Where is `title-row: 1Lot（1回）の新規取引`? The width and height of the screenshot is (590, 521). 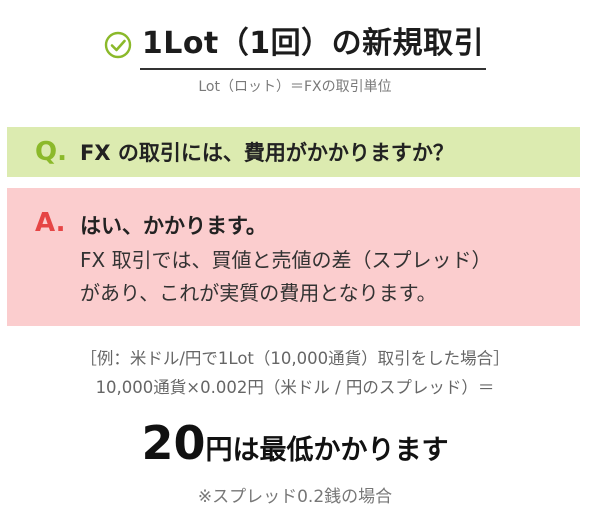 title-row: 1Lot（1回）の新規取引 is located at coordinates (295, 44).